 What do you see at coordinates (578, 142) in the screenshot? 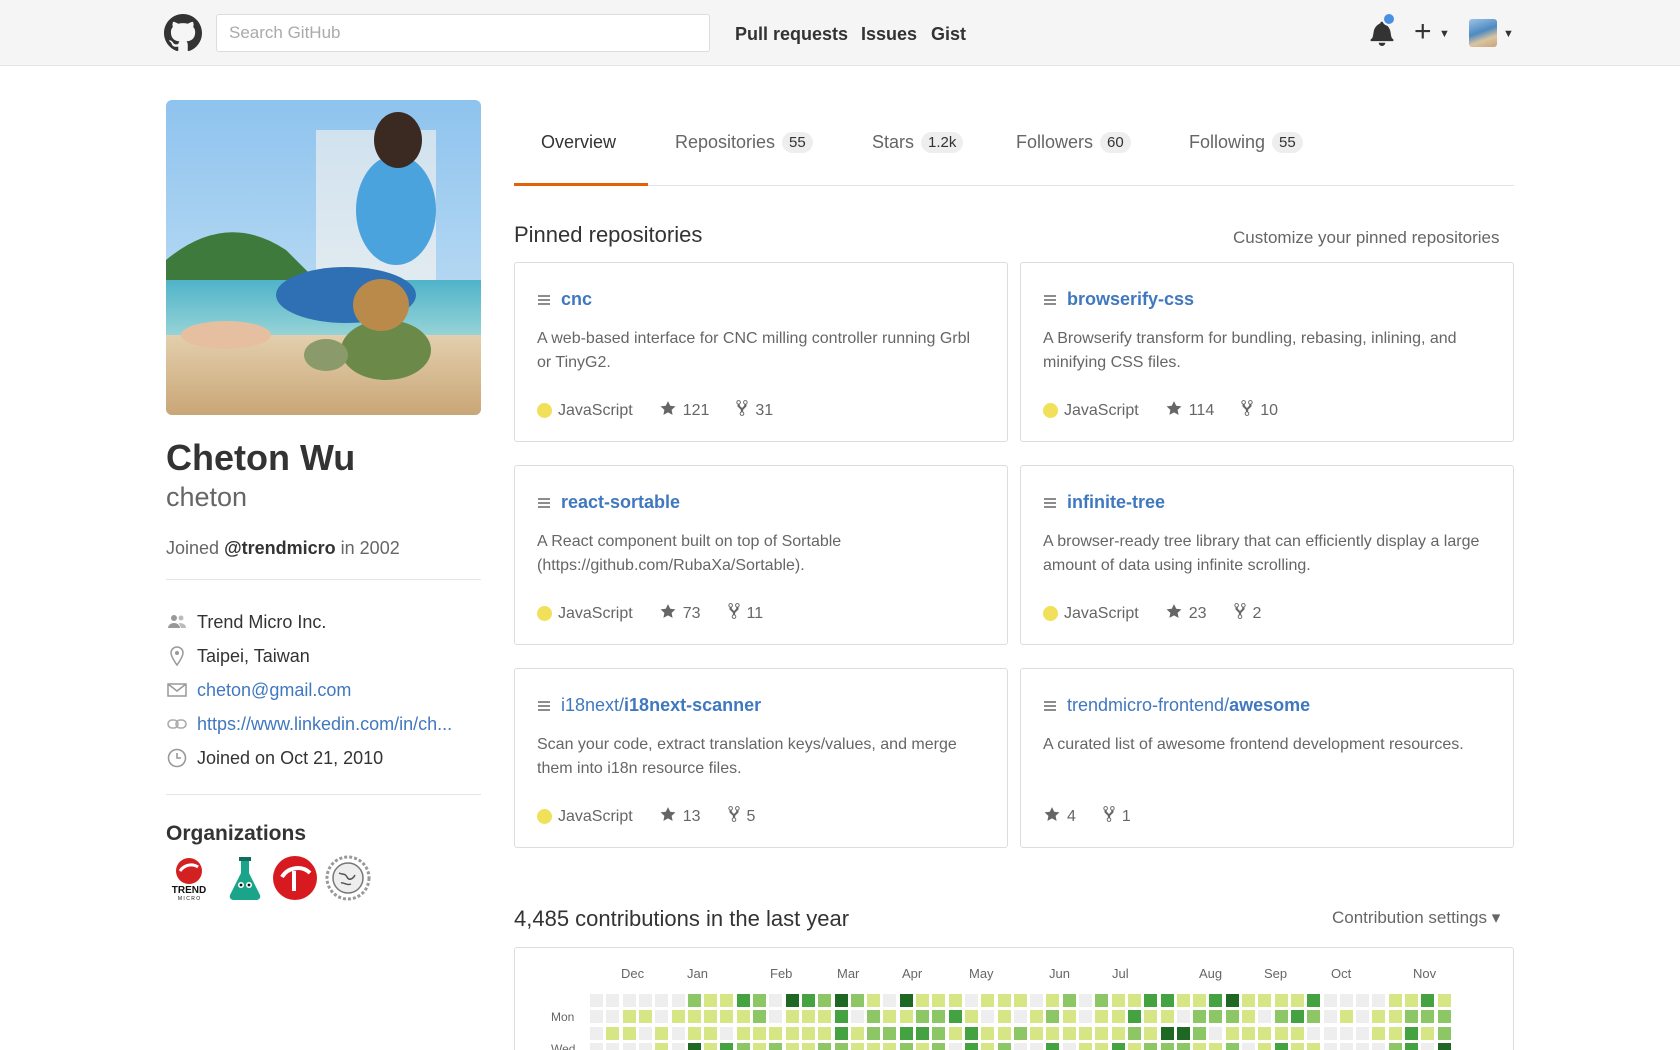
I see `tab-overview: Overview` at bounding box center [578, 142].